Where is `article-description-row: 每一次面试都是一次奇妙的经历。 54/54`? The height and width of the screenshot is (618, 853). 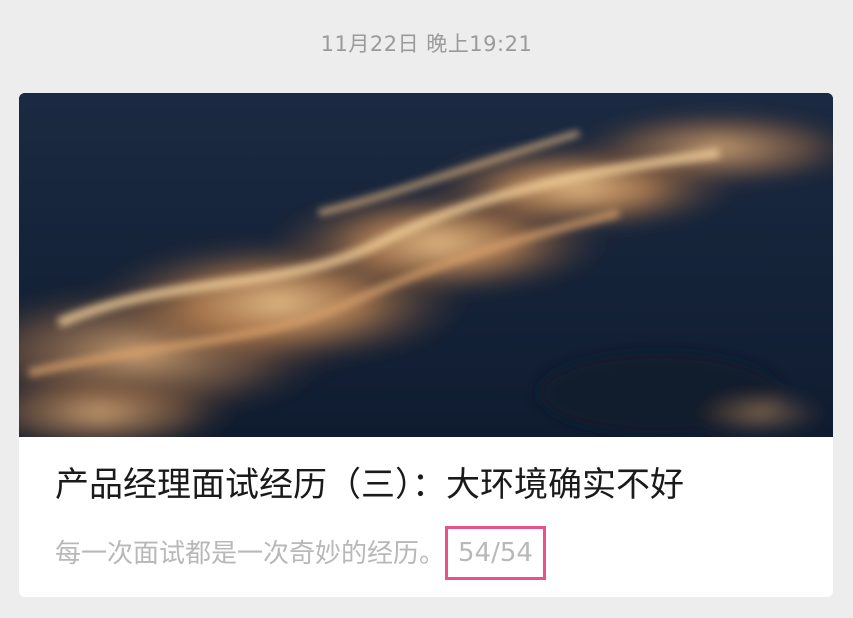 article-description-row: 每一次面试都是一次奇妙的经历。 54/54 is located at coordinates (435, 553).